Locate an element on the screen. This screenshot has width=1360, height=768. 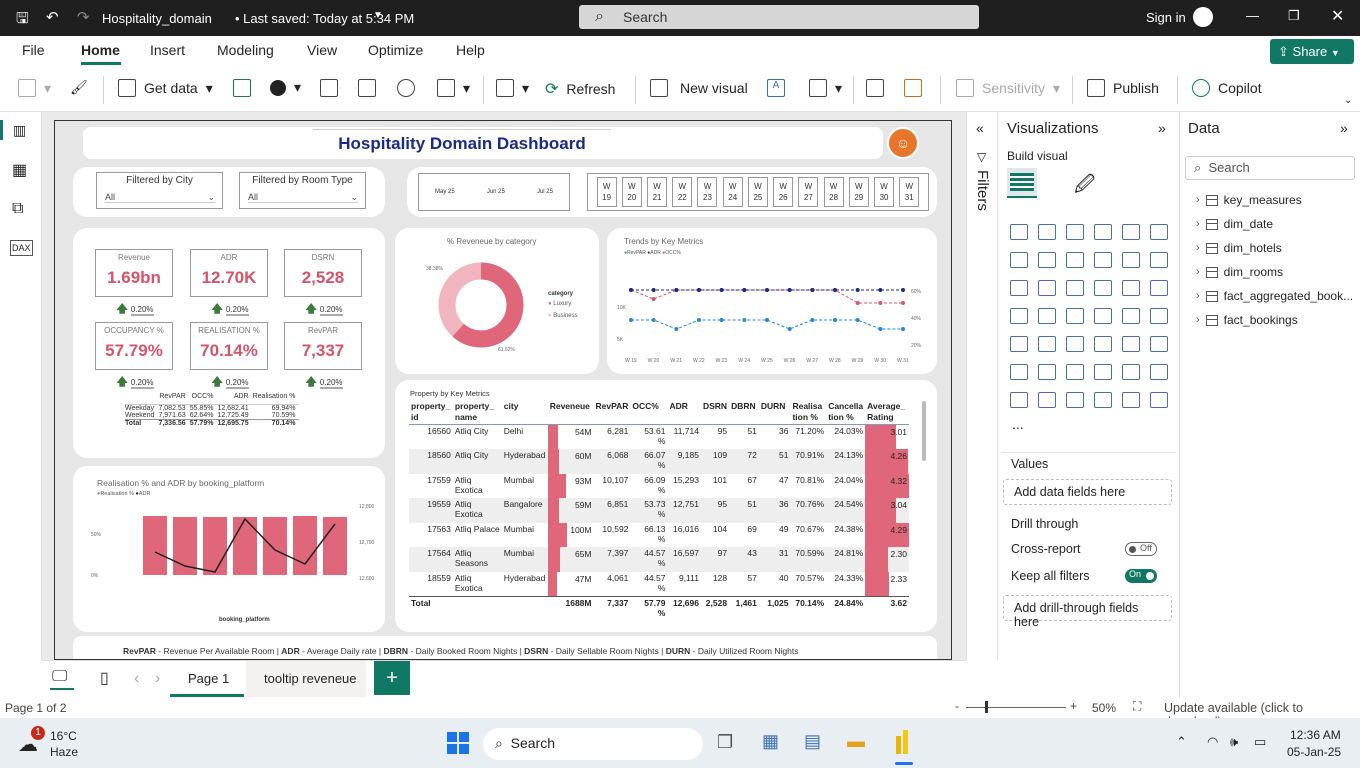
kpi-visual-icon is located at coordinates (1047, 344).